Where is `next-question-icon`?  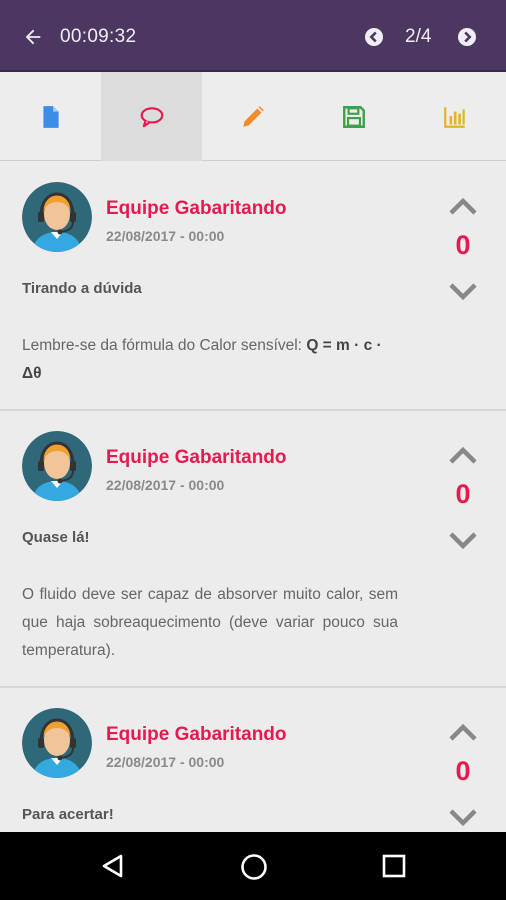 next-question-icon is located at coordinates (467, 37).